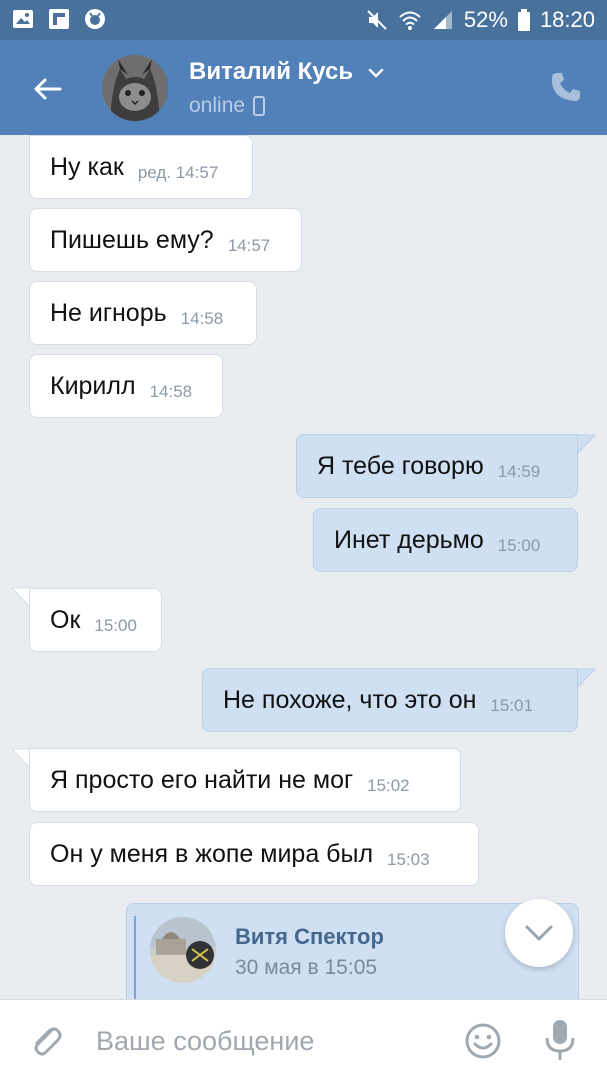  Describe the element at coordinates (483, 1041) in the screenshot. I see `smiley-icon` at that location.